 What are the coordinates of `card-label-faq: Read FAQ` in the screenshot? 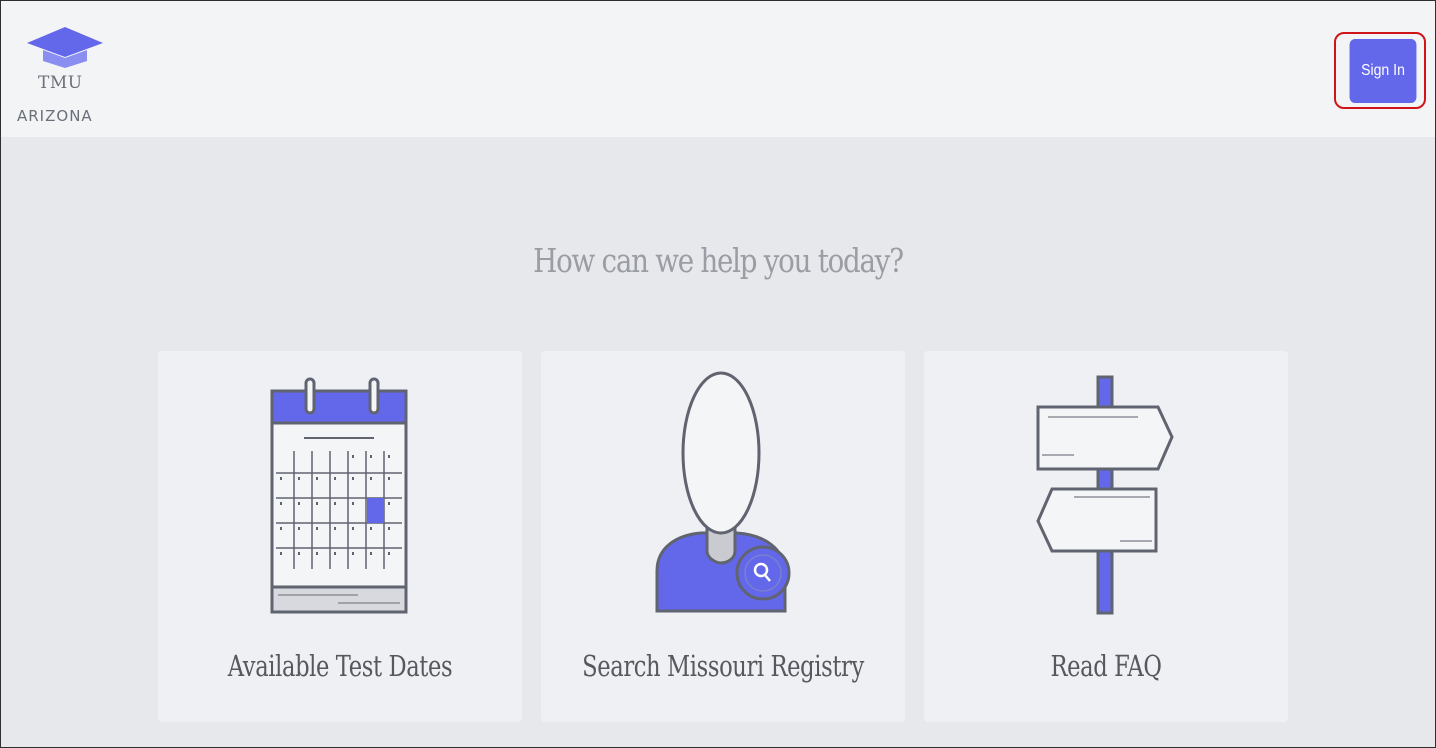 It's located at (1106, 666).